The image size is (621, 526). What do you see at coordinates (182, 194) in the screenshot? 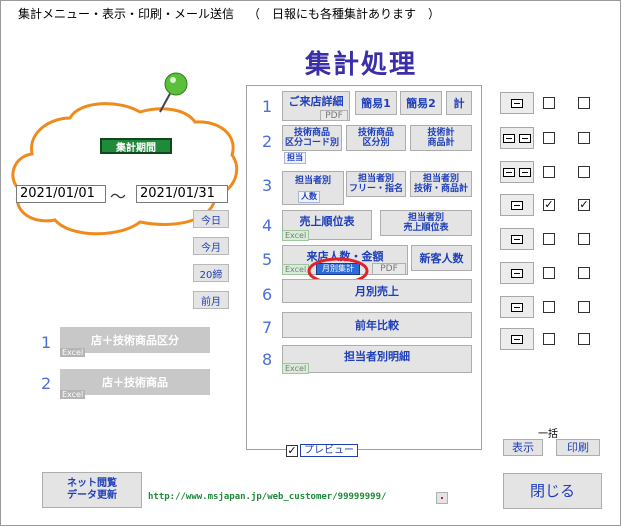
I see `date-to-input: 2021/01/31` at bounding box center [182, 194].